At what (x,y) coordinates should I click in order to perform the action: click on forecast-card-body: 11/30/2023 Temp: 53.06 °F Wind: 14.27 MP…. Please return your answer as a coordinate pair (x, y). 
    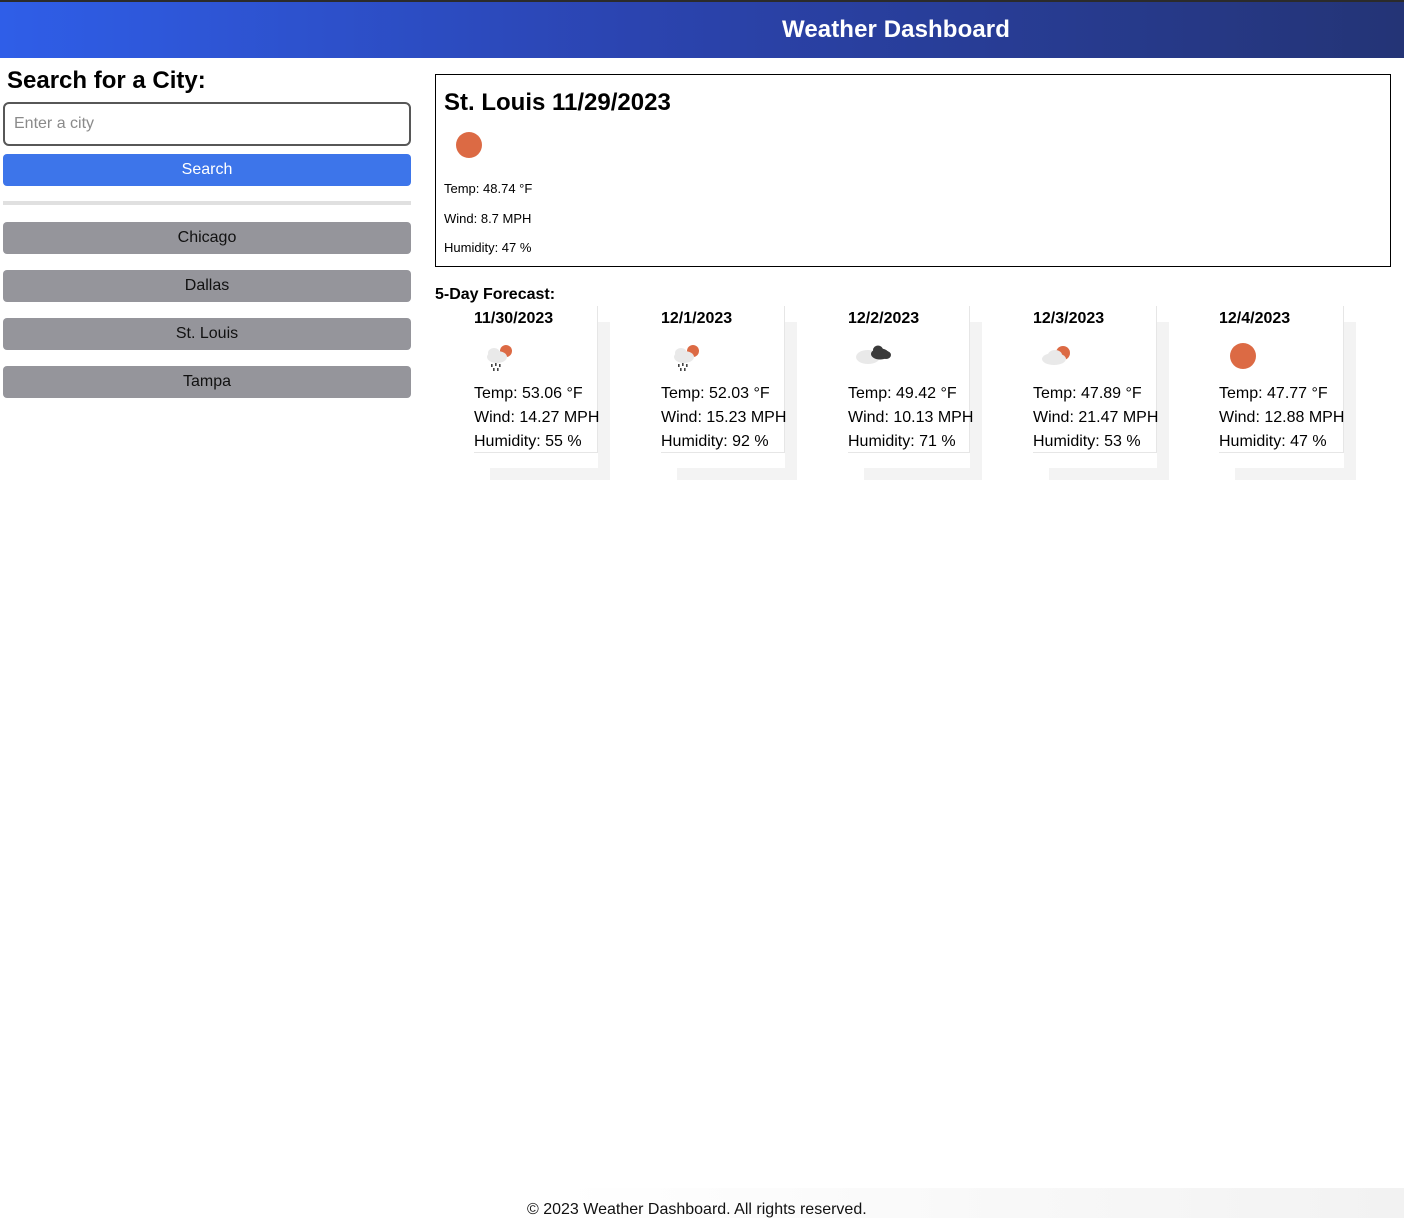
    Looking at the image, I should click on (537, 379).